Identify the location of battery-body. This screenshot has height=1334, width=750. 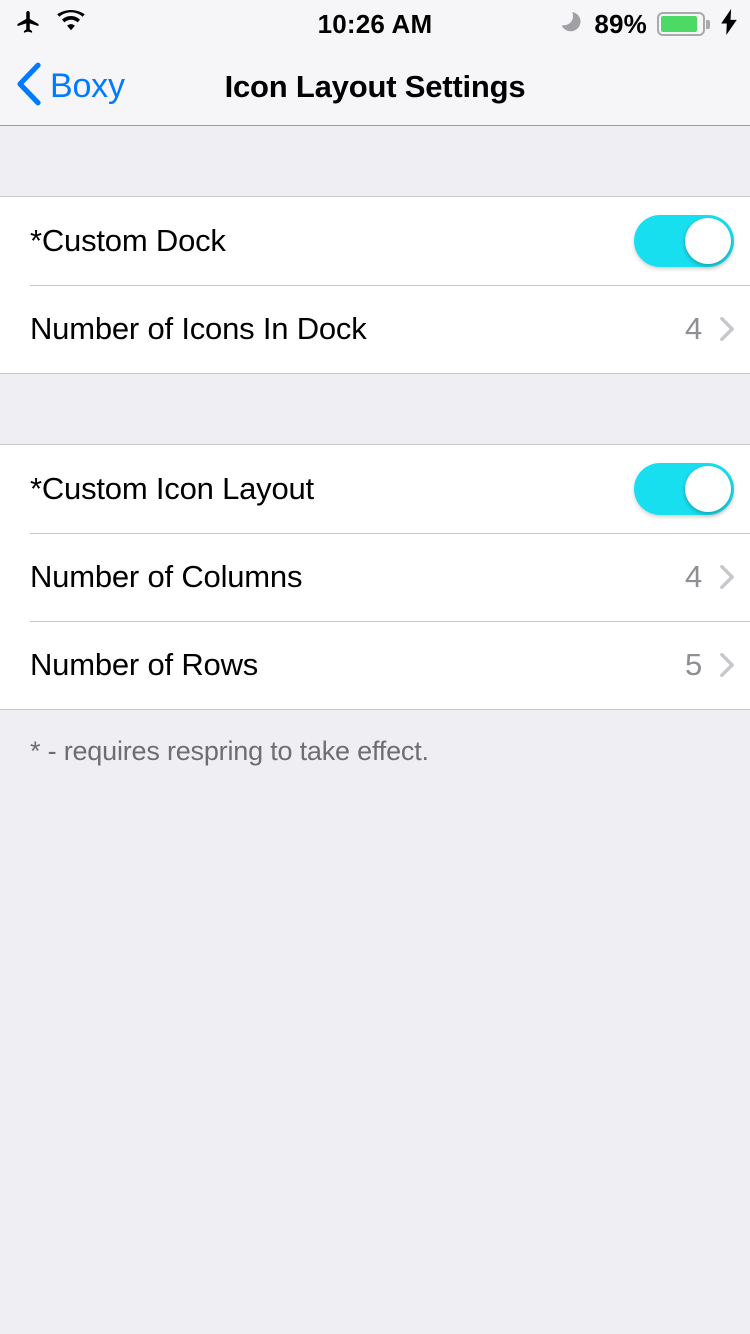
(681, 24).